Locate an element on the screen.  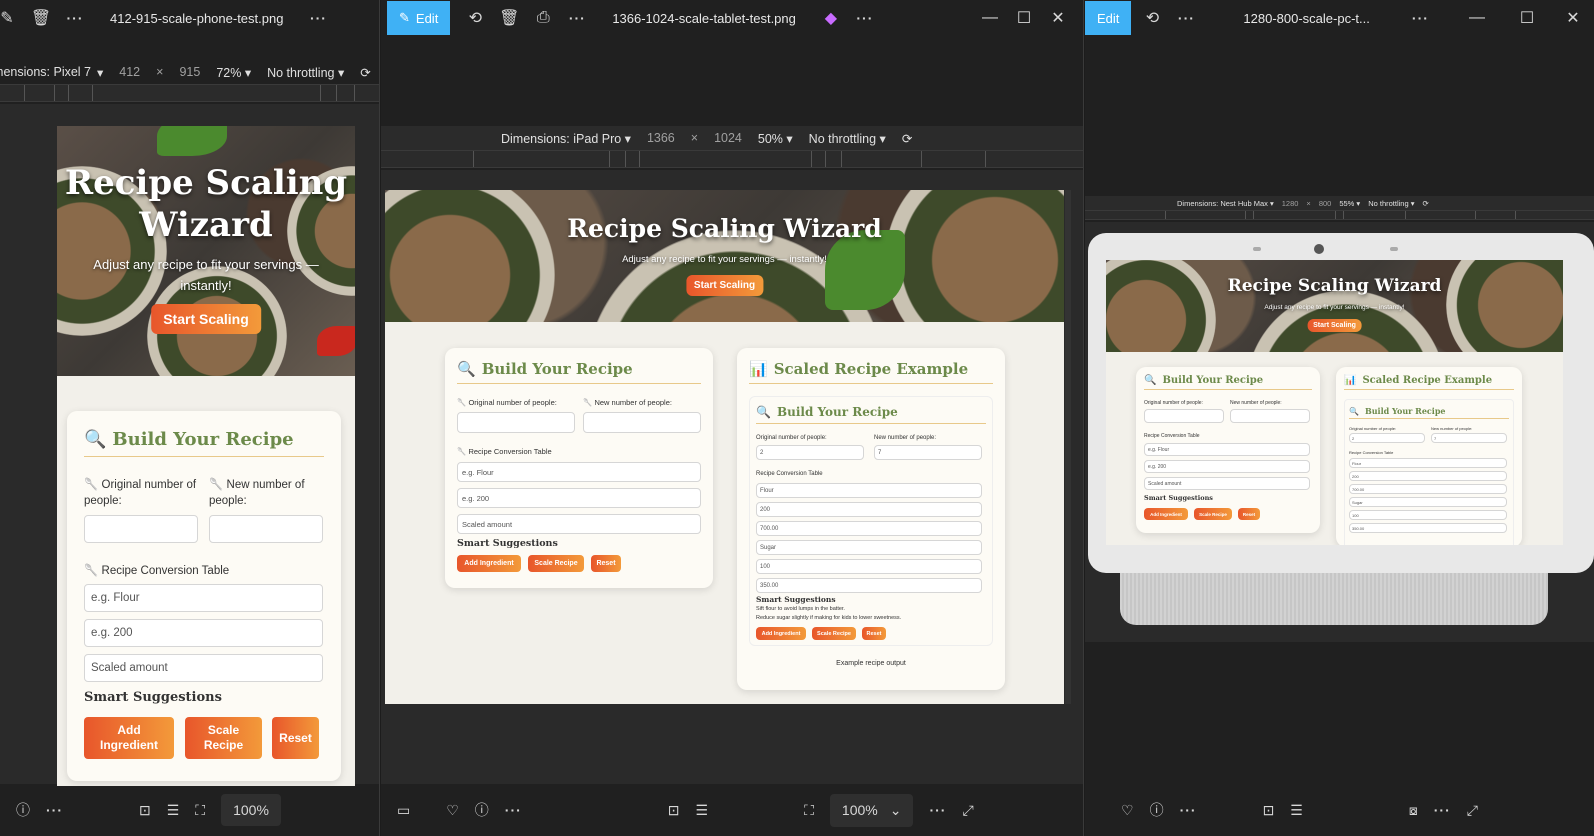
zoom-select: 72% ▾ is located at coordinates (233, 72).